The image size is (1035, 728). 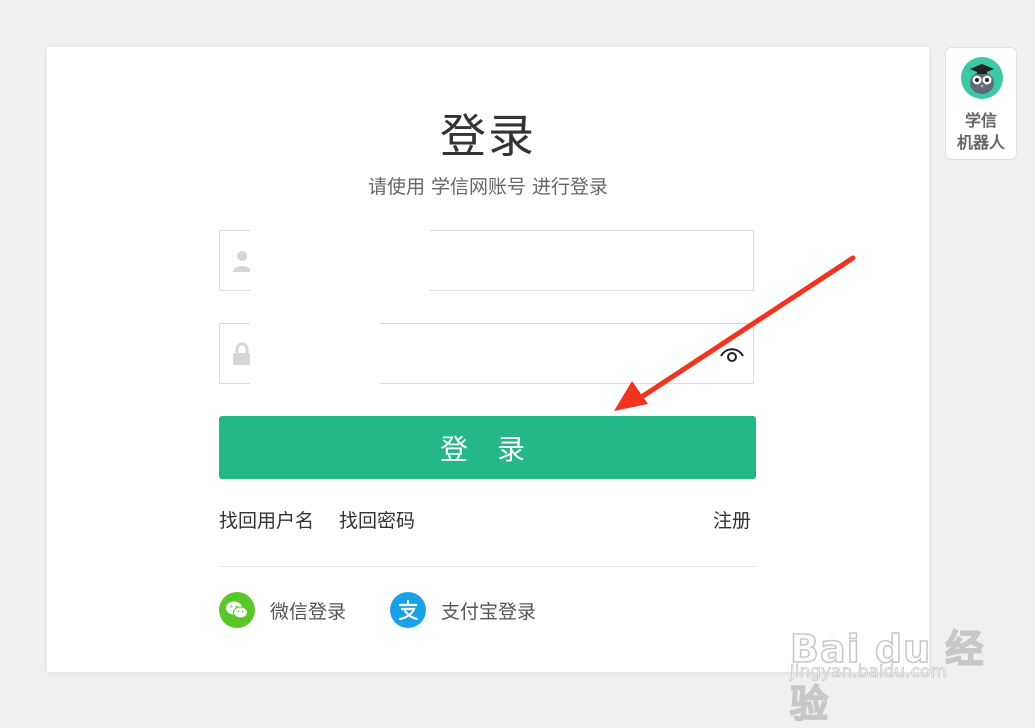 I want to click on password-field, so click(x=486, y=353).